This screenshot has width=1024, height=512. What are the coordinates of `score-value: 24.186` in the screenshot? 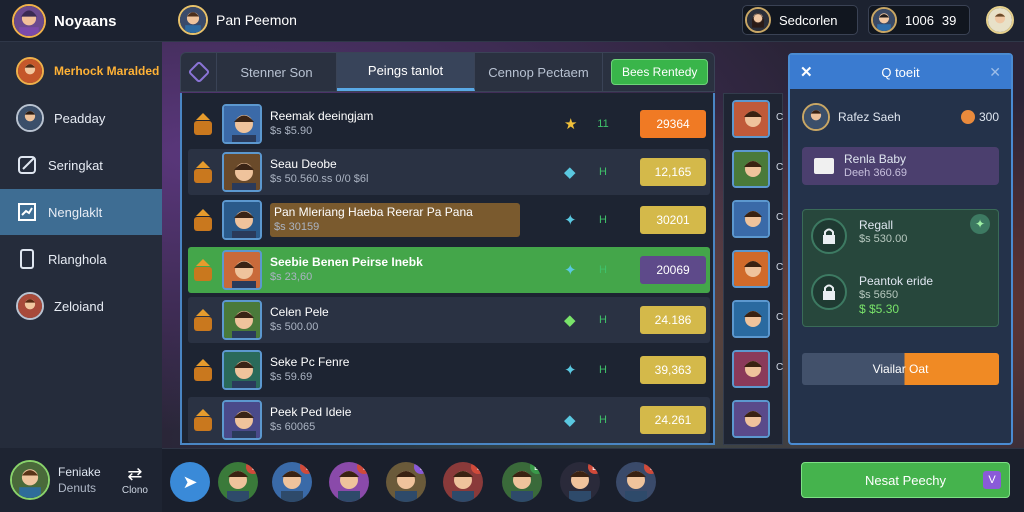 It's located at (673, 320).